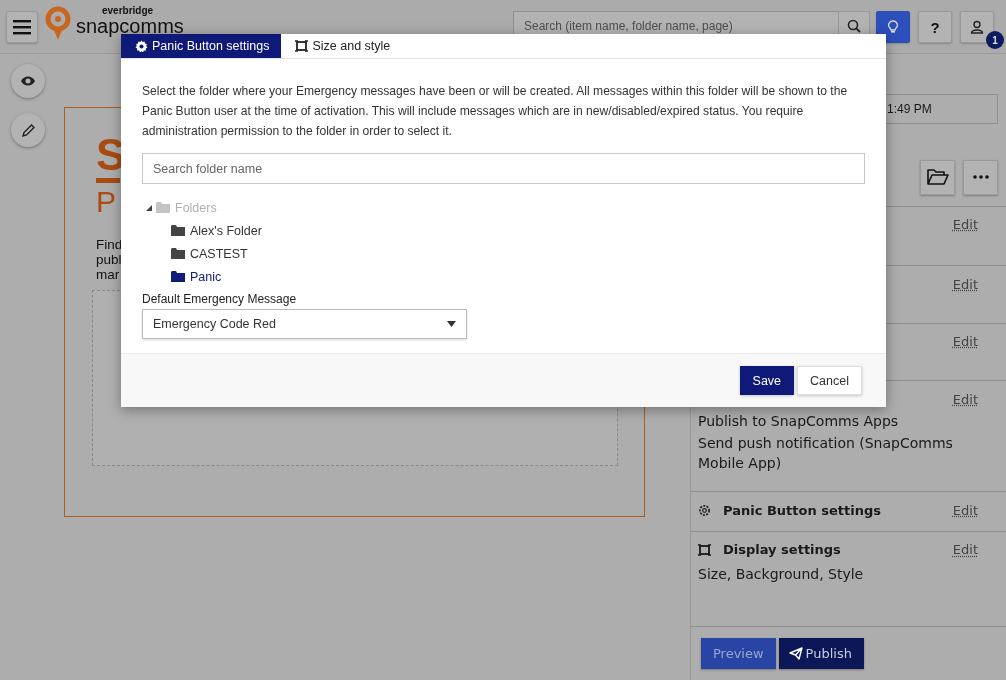 The image size is (1006, 680). Describe the element at coordinates (130, 26) in the screenshot. I see `logo-wordmark: snapcomms` at that location.